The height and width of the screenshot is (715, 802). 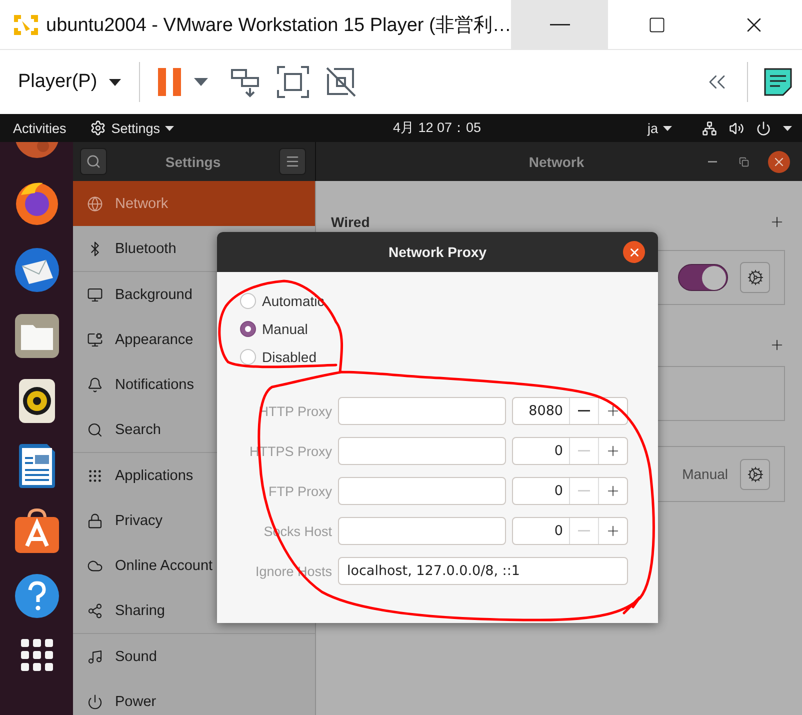 I want to click on monitor-gear-icon, so click(x=95, y=340).